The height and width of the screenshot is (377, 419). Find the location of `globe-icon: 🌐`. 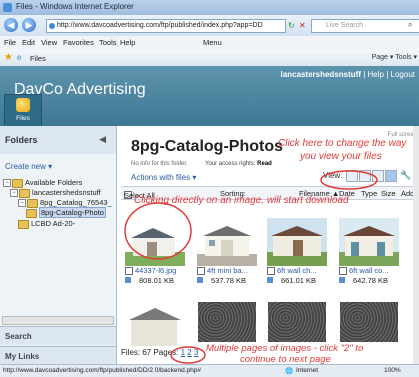

globe-icon: 🌐 is located at coordinates (289, 371).